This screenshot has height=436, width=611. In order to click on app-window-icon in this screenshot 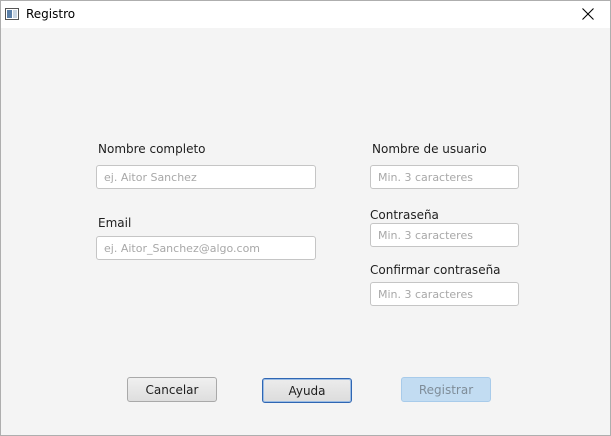, I will do `click(12, 14)`.